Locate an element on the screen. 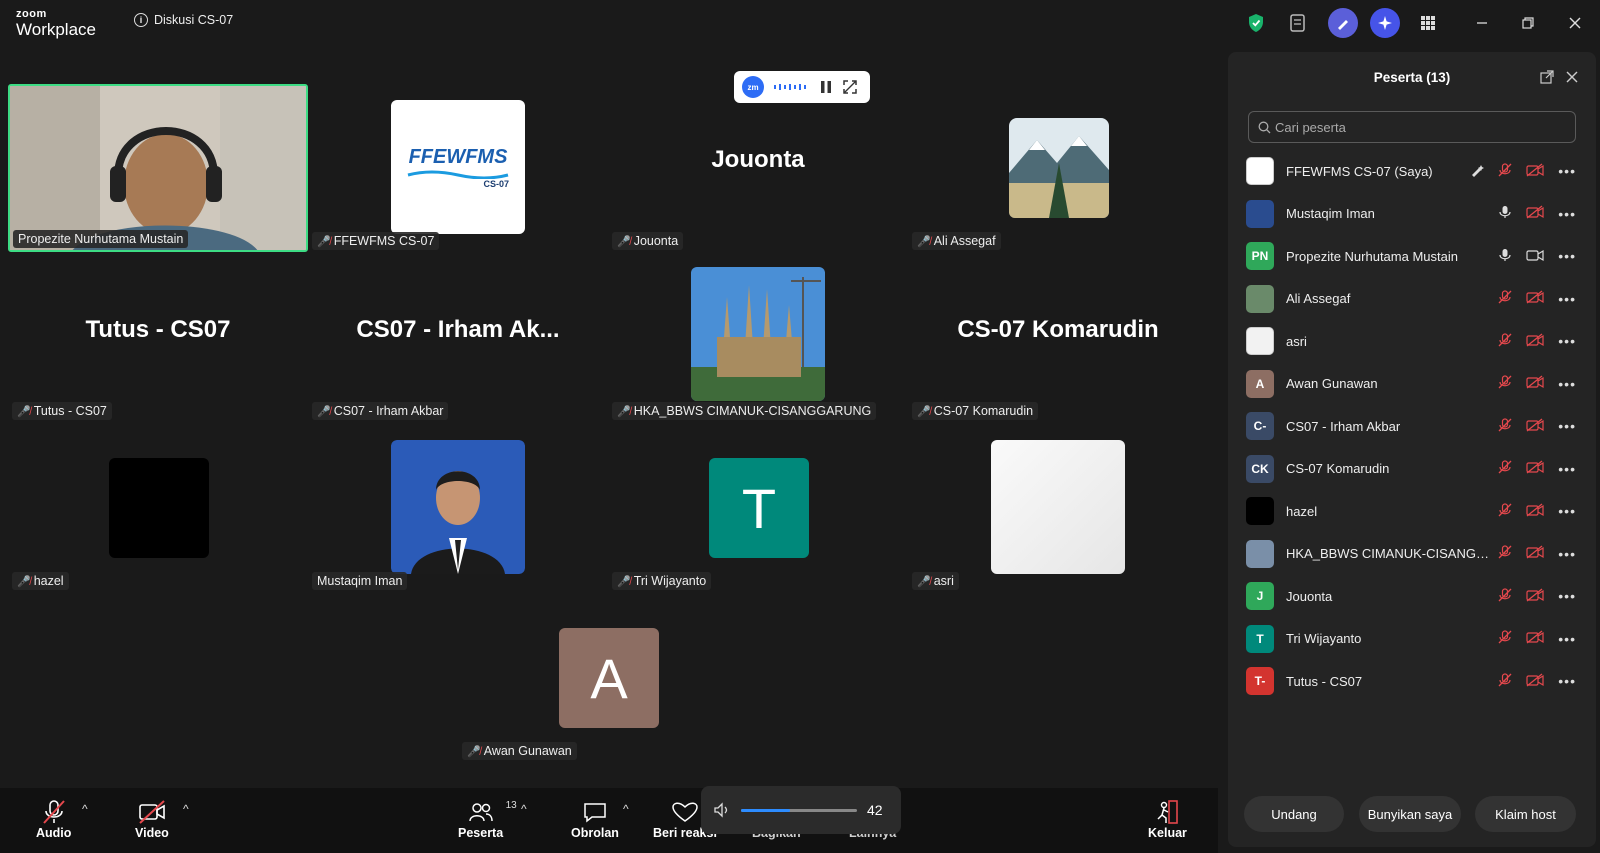 The width and height of the screenshot is (1600, 853). participant-row: PN Propezite Nurhutama Mustain ••• is located at coordinates (1412, 256).